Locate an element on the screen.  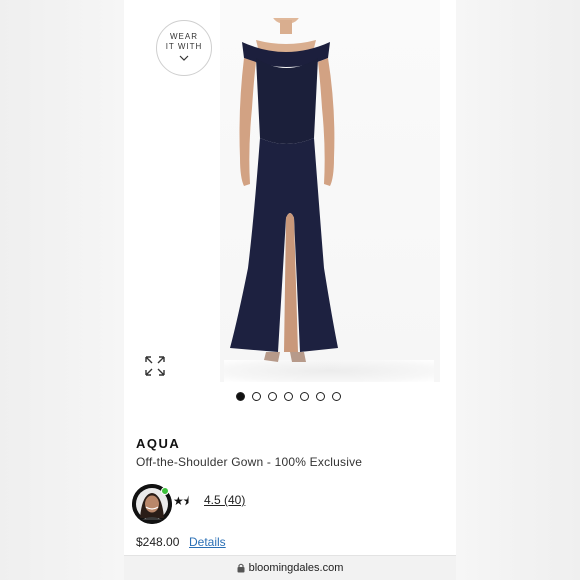
star-icon: ★⯨ is located at coordinates (181, 501).